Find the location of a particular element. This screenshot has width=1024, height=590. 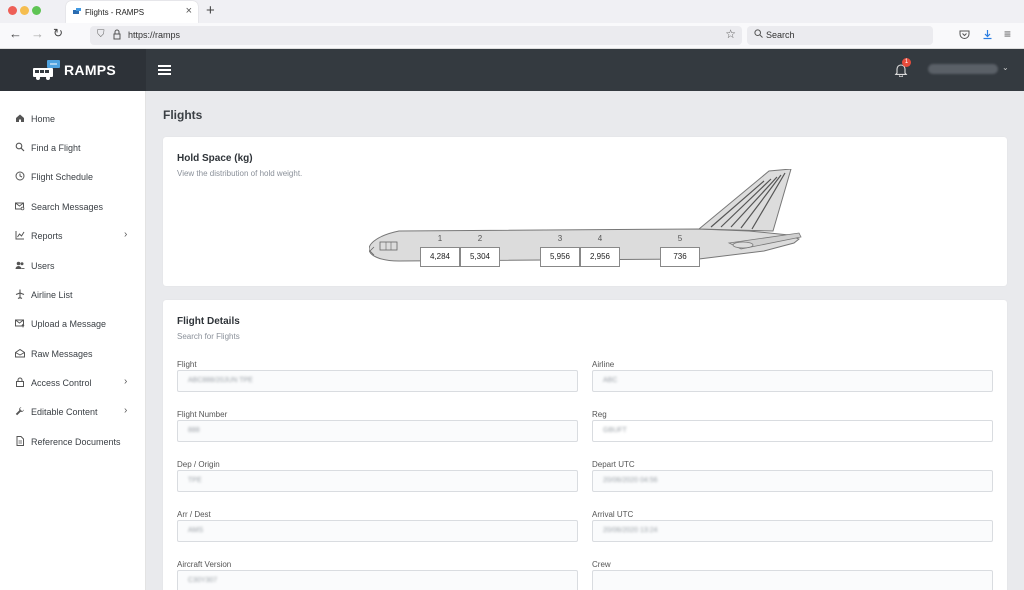

minimize-window-button is located at coordinates (24, 10).